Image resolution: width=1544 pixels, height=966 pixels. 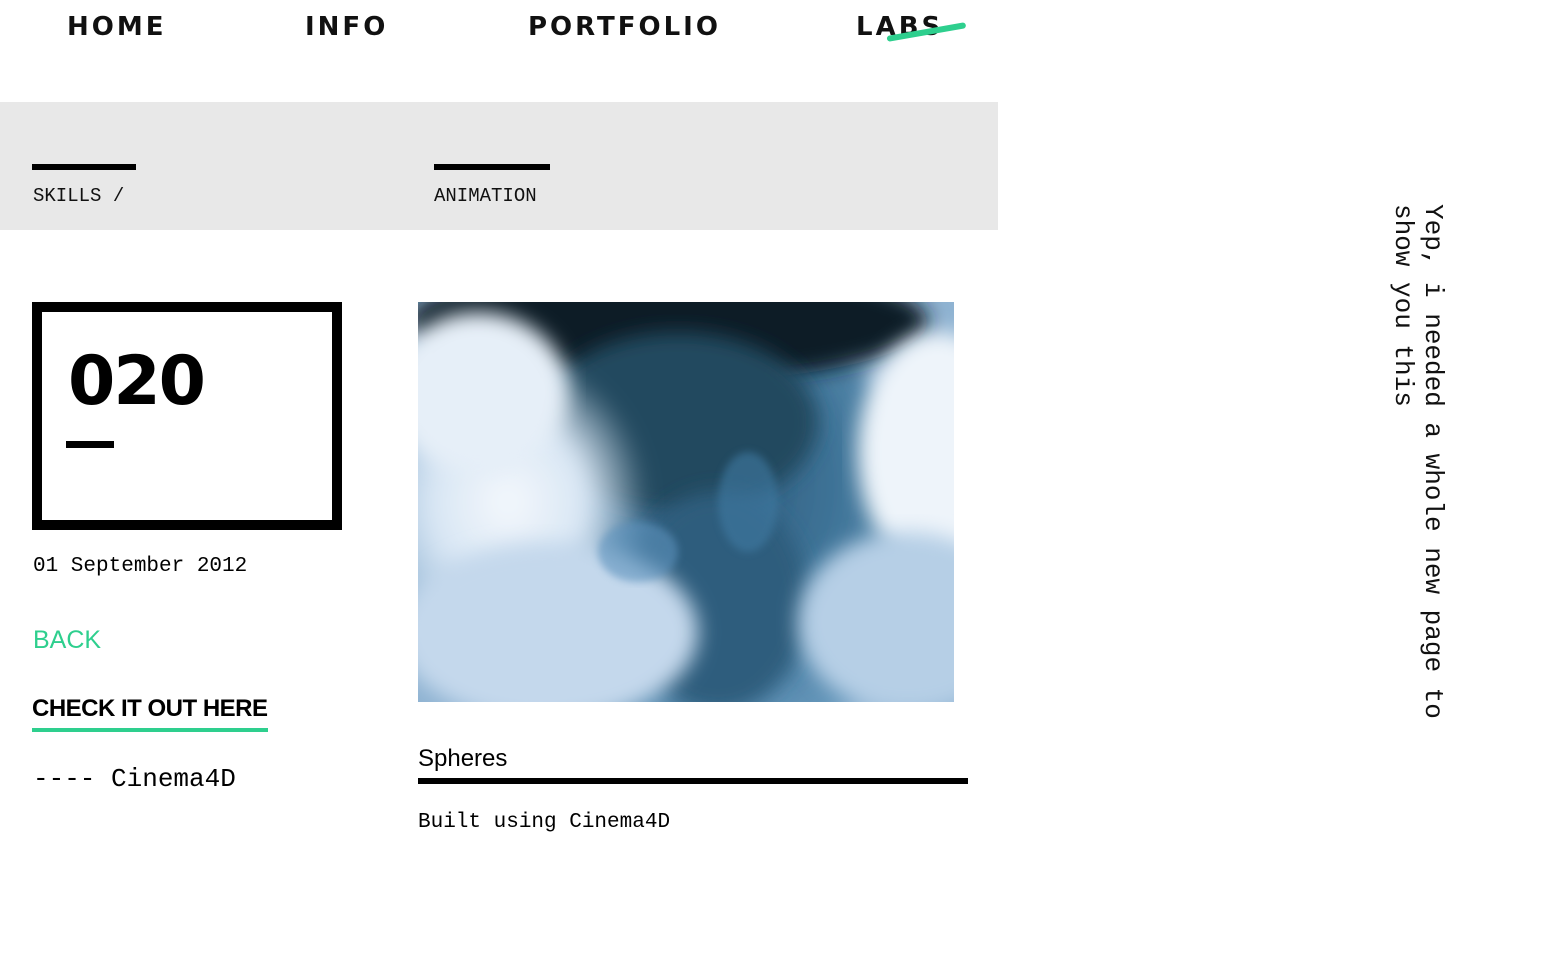 What do you see at coordinates (693, 763) in the screenshot?
I see `project-title: Spheres` at bounding box center [693, 763].